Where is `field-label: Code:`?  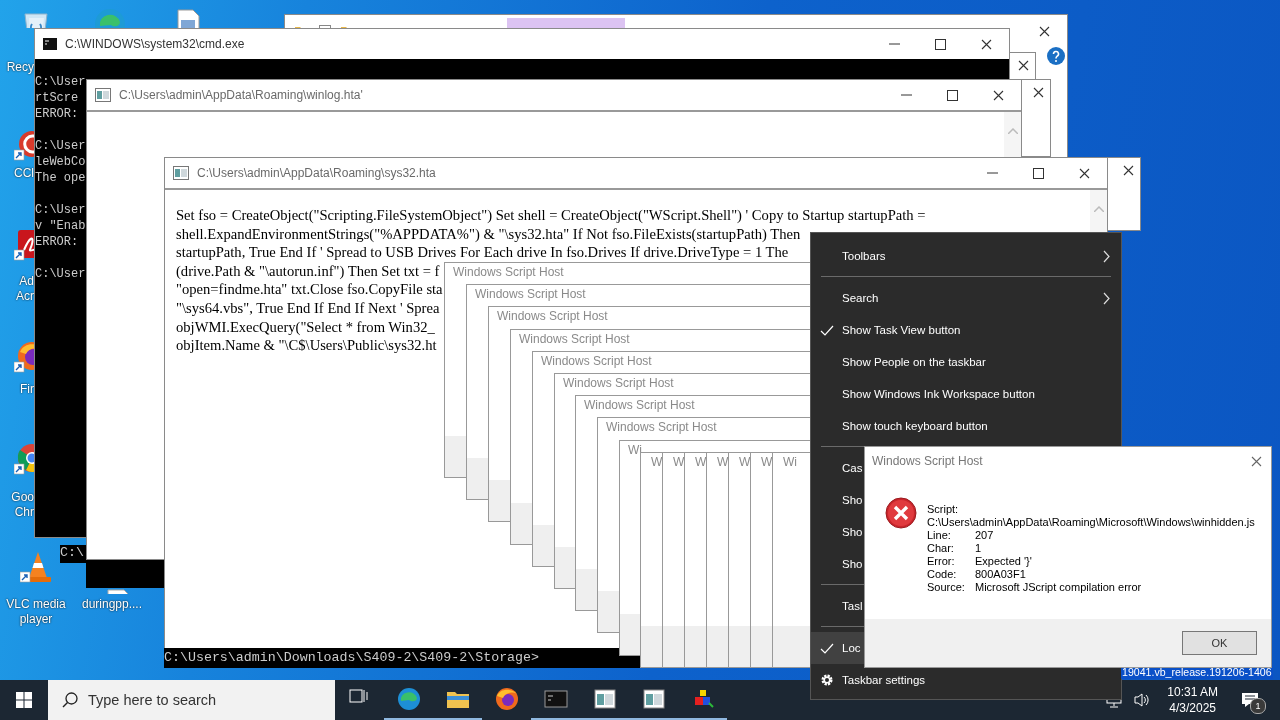
field-label: Code: is located at coordinates (942, 574).